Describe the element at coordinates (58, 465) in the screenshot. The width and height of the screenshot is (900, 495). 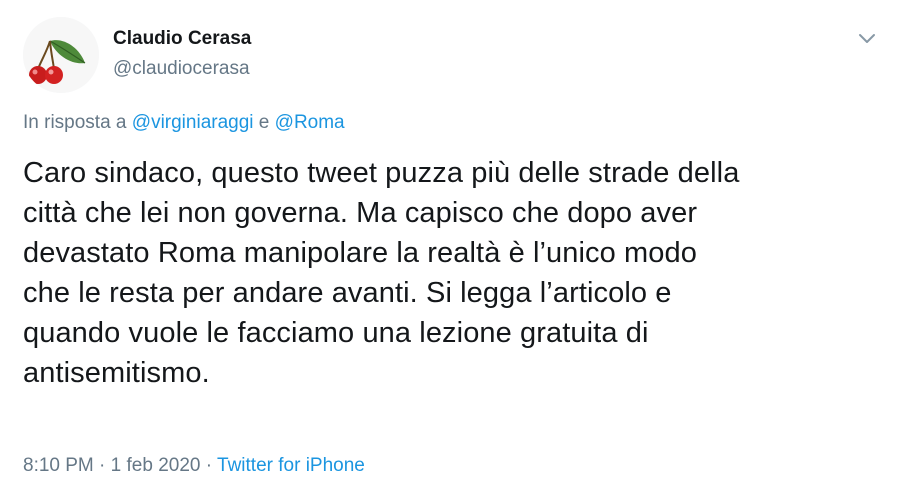
I see `tweet-time: 8:10 PM` at that location.